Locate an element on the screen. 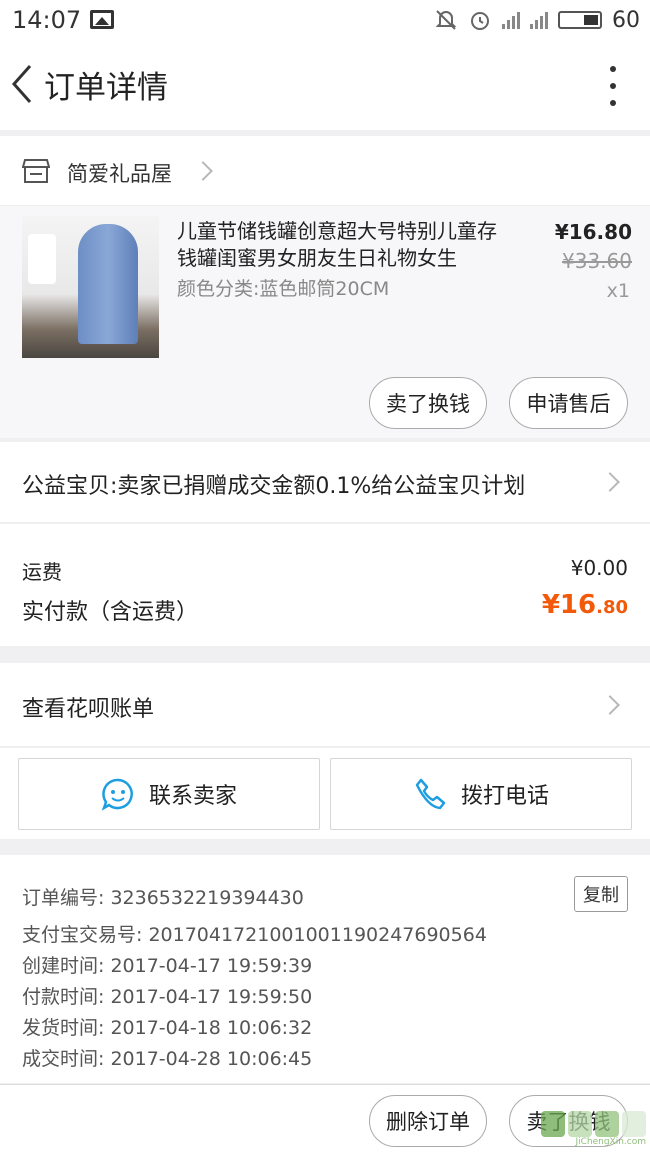 The width and height of the screenshot is (650, 1155). product-price: ¥16.80 is located at coordinates (593, 232).